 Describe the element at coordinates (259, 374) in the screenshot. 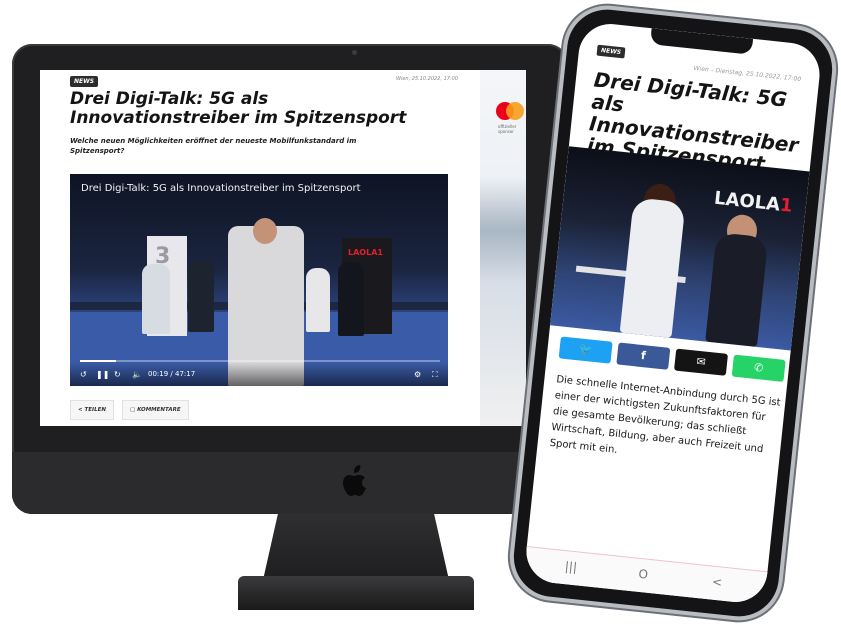

I see `video-controls-bar` at that location.